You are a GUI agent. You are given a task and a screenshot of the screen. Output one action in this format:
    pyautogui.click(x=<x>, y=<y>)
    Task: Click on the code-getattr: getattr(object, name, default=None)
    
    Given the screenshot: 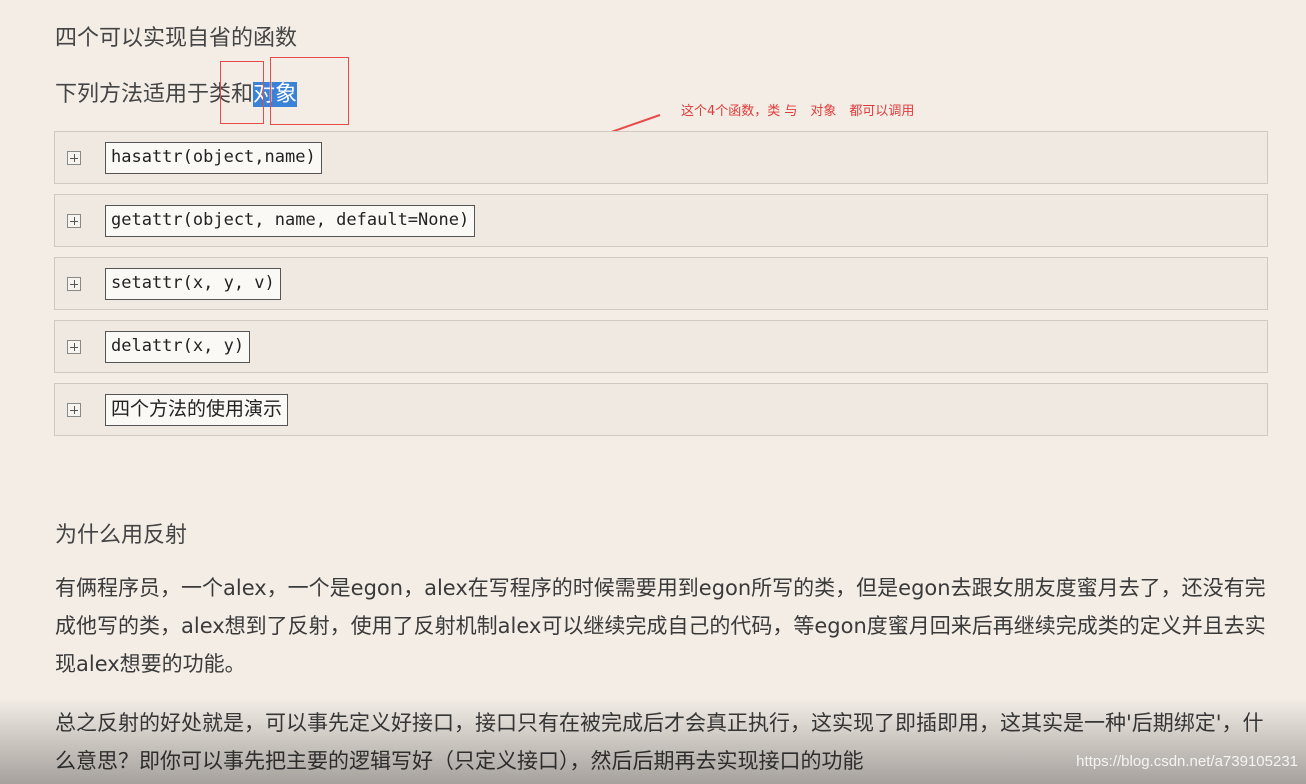 What is the action you would take?
    pyautogui.click(x=290, y=221)
    